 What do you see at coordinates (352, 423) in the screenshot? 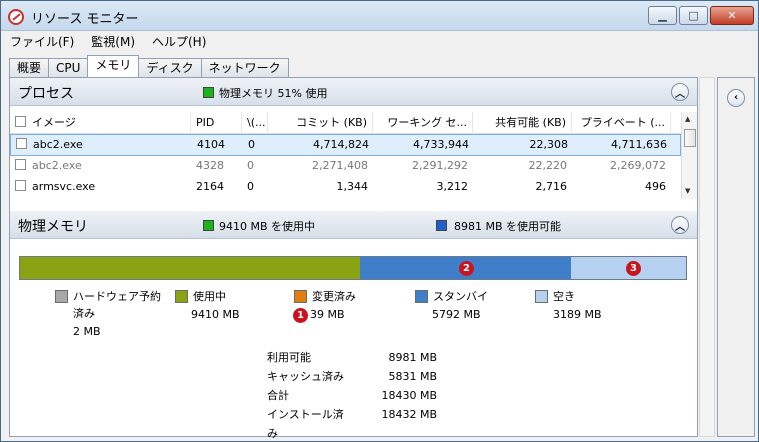
I see `summary-row: インストール済み 18432 MB` at bounding box center [352, 423].